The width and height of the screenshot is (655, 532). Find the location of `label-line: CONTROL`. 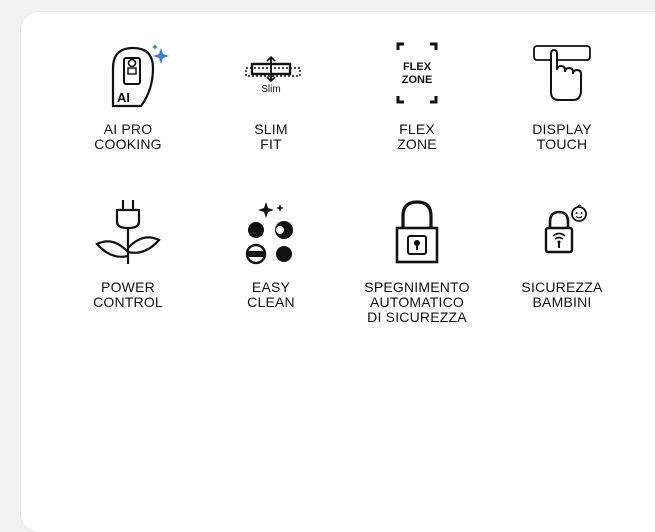

label-line: CONTROL is located at coordinates (128, 302).